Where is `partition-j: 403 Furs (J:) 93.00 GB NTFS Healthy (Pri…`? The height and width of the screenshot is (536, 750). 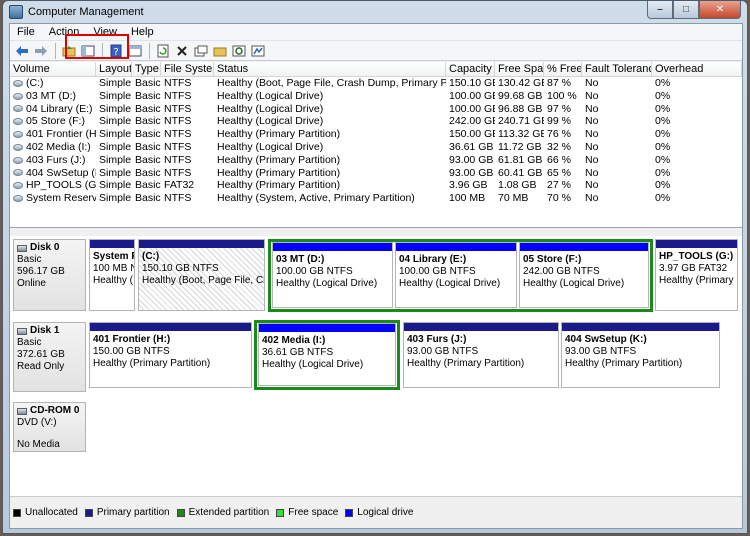
partition-j: 403 Furs (J:) 93.00 GB NTFS Healthy (Pri… is located at coordinates (481, 355).